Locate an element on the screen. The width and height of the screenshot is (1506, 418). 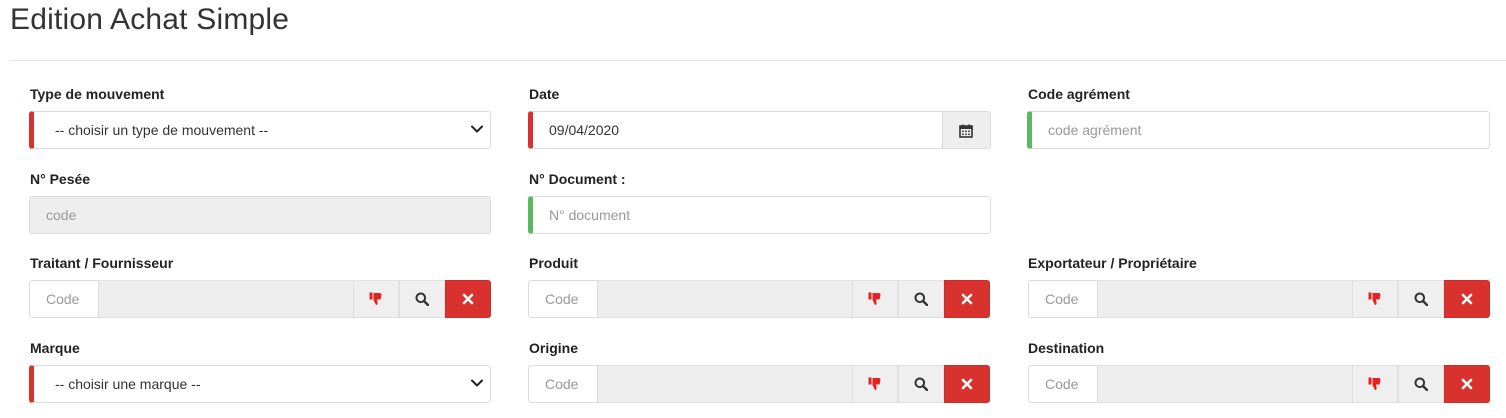
destination-search-button is located at coordinates (1421, 384).